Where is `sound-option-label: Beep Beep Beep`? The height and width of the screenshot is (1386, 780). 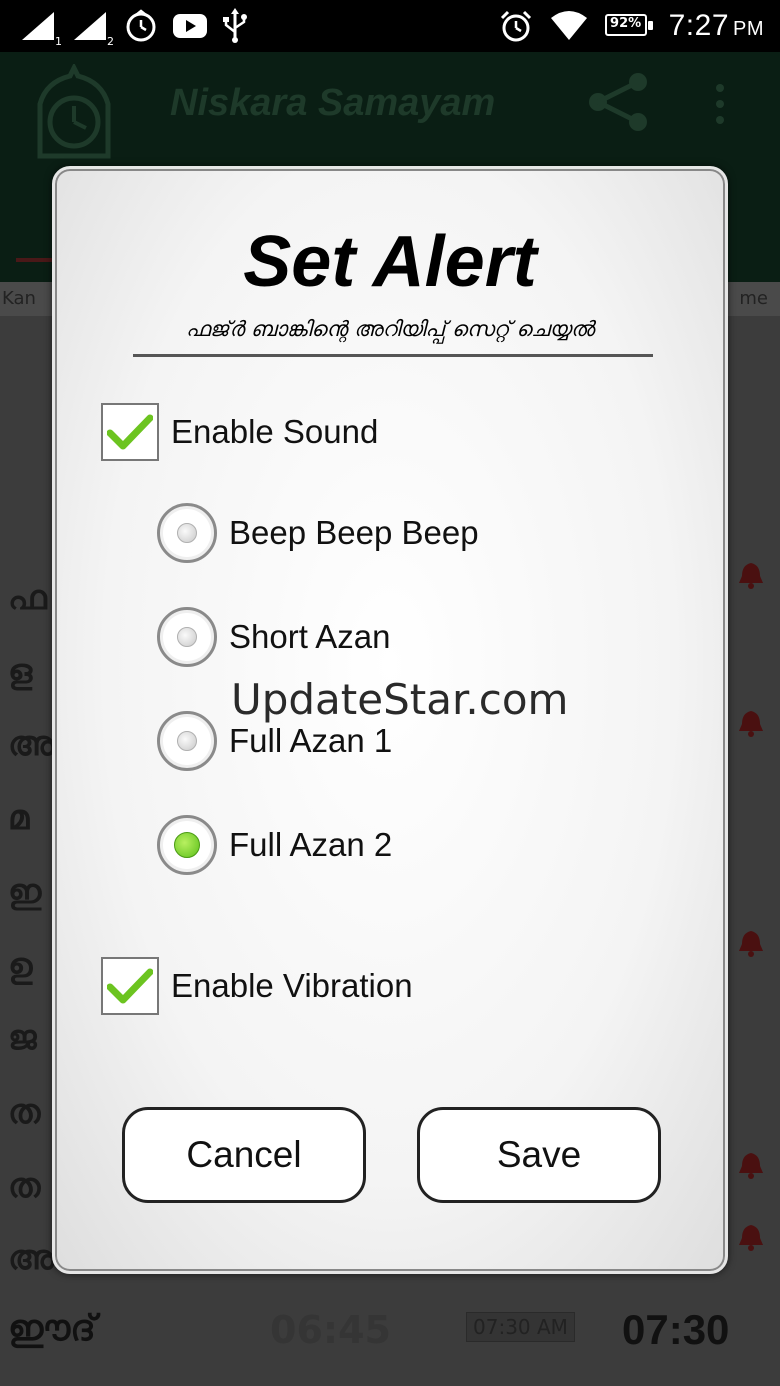
sound-option-label: Beep Beep Beep is located at coordinates (354, 532).